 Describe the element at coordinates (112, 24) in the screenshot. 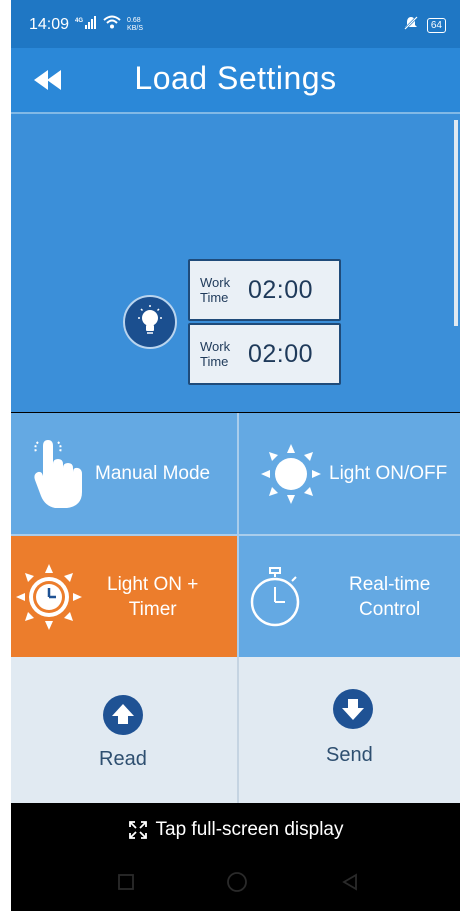

I see `wifi-icon` at that location.